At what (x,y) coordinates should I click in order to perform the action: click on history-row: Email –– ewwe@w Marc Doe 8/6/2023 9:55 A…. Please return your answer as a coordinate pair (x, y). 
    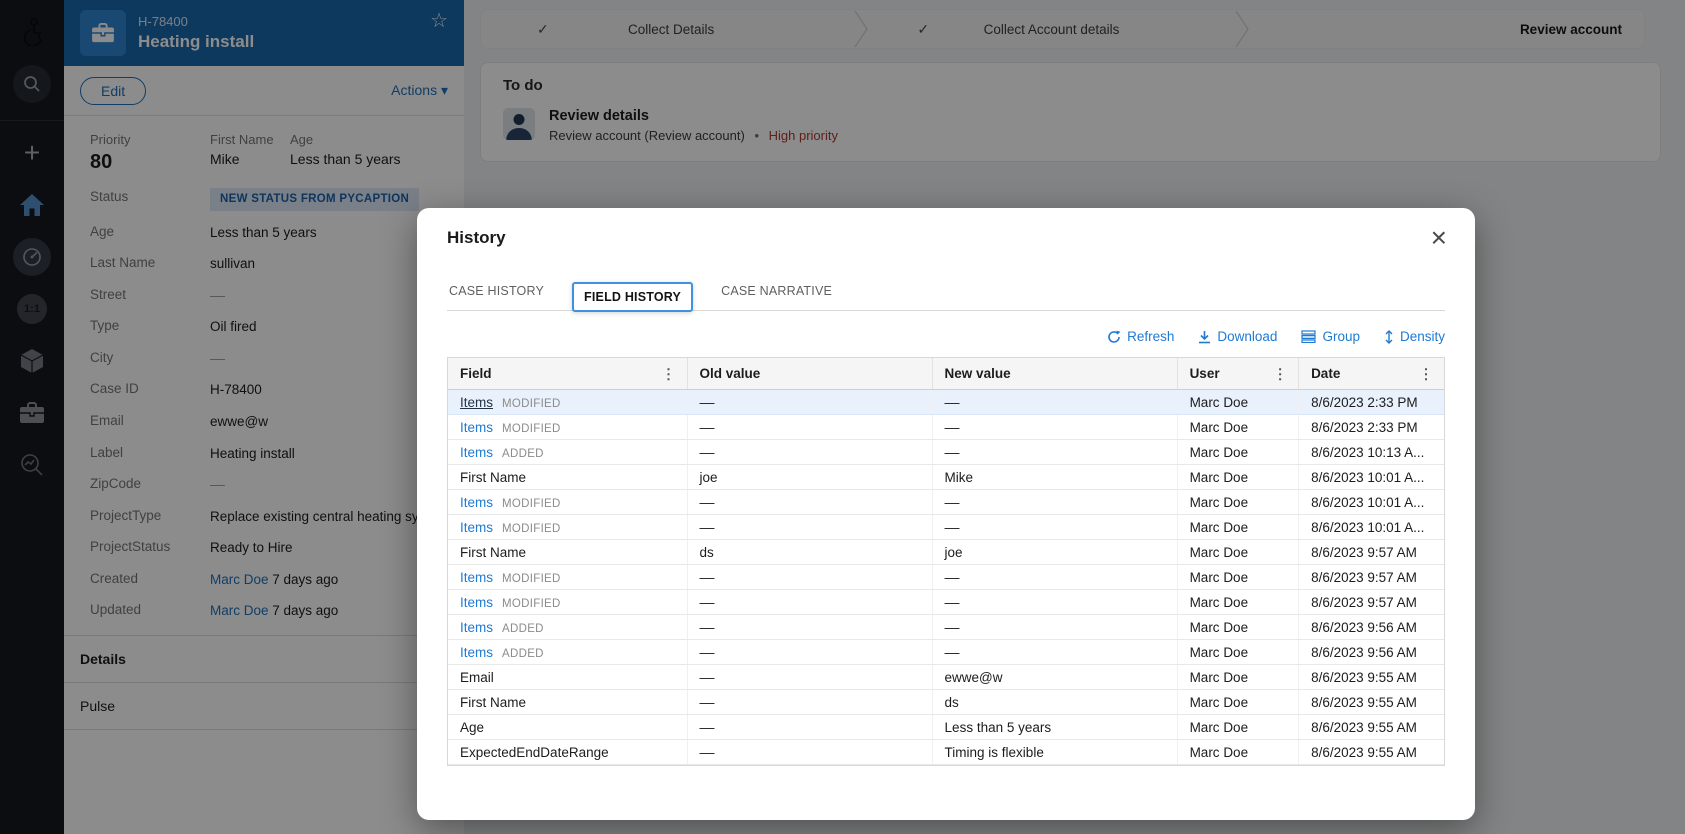
    Looking at the image, I should click on (946, 677).